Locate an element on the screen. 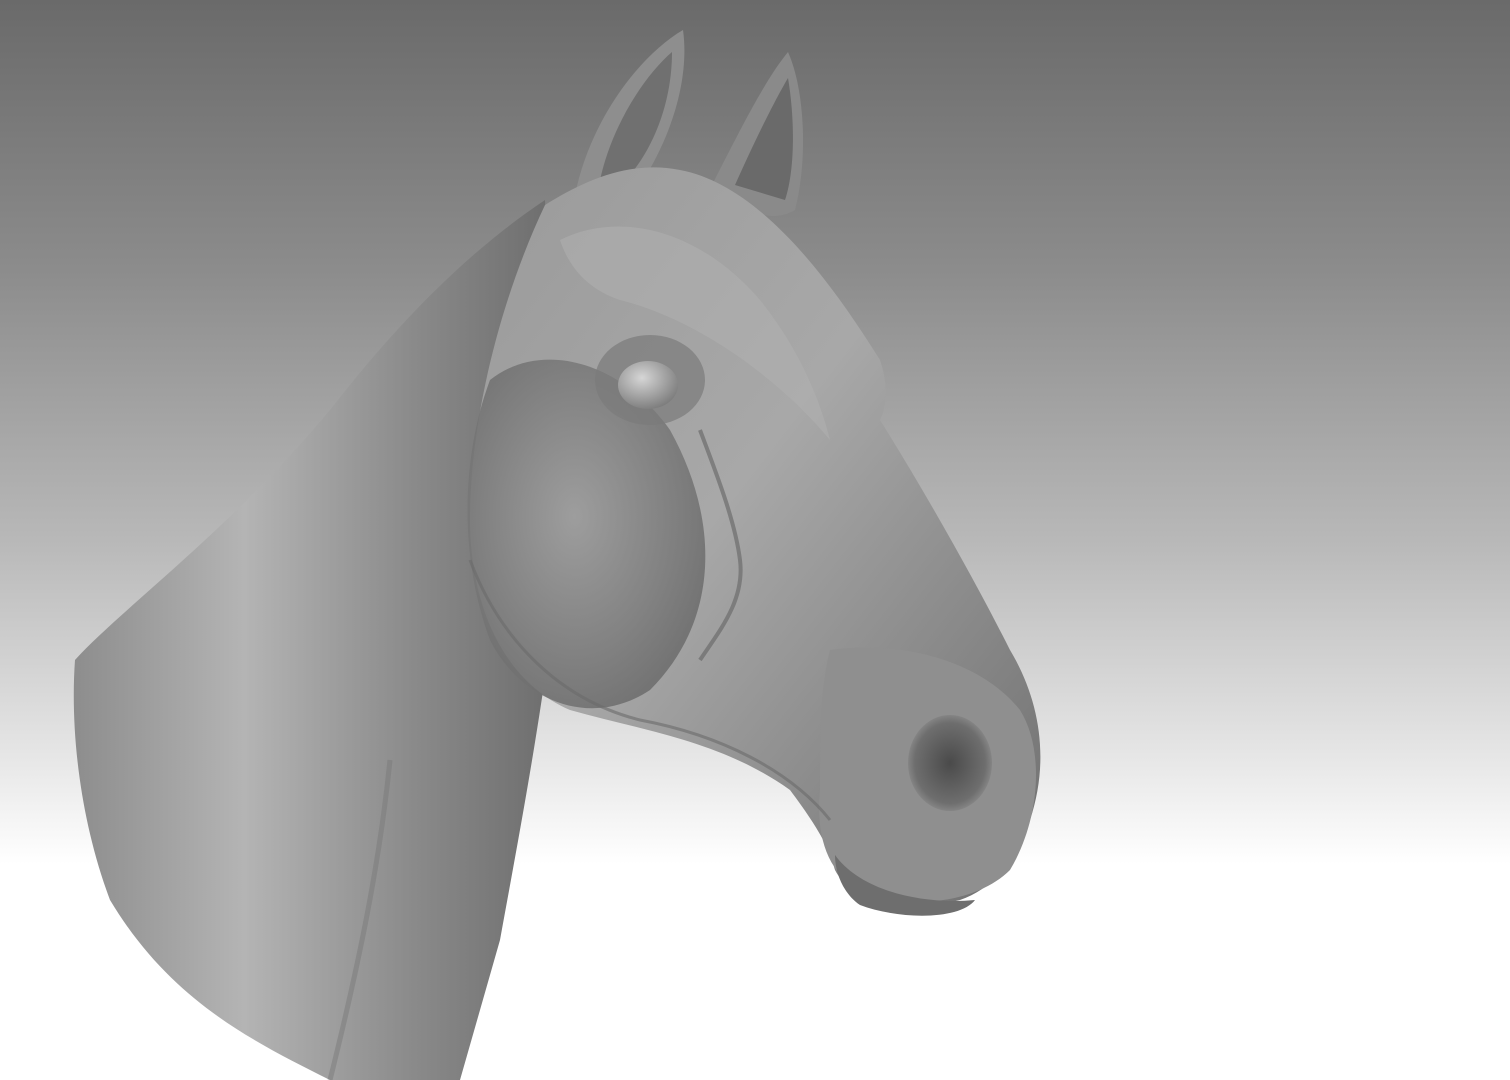  eye is located at coordinates (648, 385).